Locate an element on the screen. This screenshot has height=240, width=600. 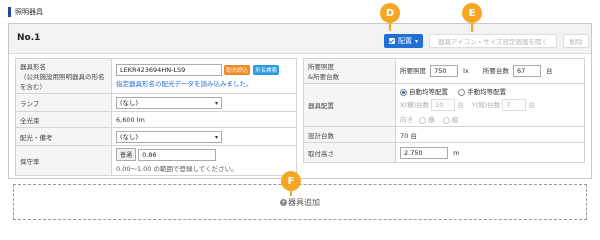
layout-manual-radio is located at coordinates (462, 92).